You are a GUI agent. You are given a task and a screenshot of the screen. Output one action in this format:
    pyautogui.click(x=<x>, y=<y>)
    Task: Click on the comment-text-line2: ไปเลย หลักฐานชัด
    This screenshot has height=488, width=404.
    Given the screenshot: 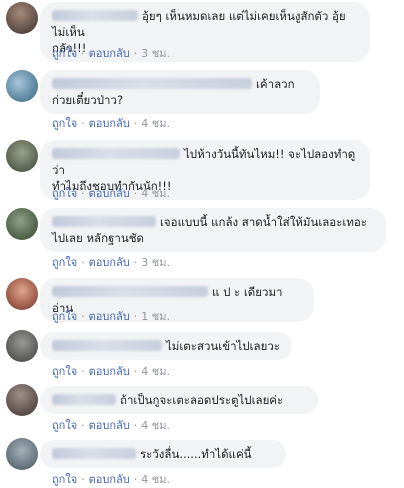 What is the action you would take?
    pyautogui.click(x=98, y=238)
    